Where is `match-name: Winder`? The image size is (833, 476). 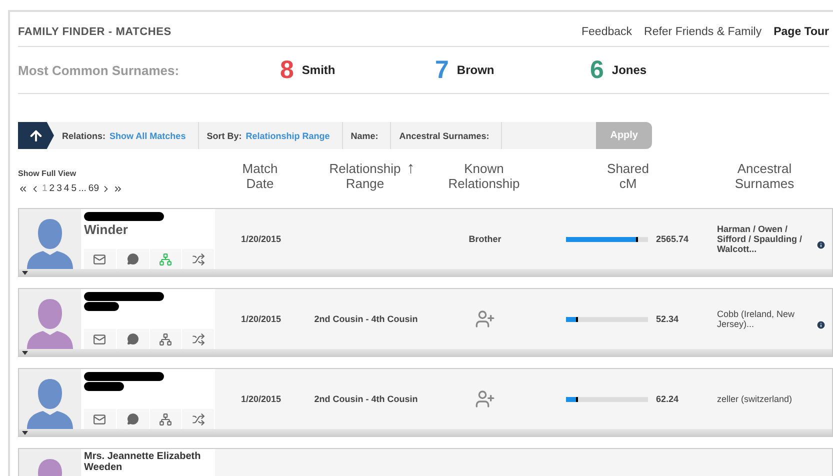 match-name: Winder is located at coordinates (106, 229).